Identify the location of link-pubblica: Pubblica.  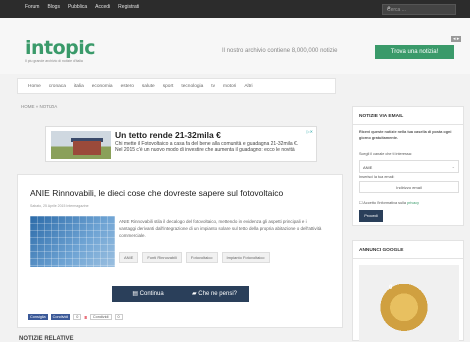
(77, 7).